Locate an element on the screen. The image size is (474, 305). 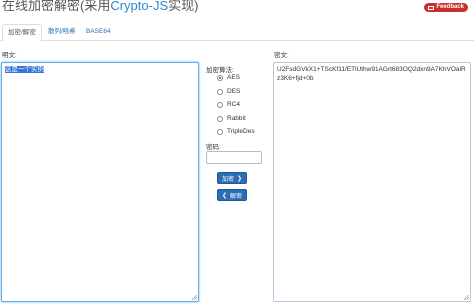
tab-bar: 加密/解密 散列/哈希 BASE64 is located at coordinates (237, 33).